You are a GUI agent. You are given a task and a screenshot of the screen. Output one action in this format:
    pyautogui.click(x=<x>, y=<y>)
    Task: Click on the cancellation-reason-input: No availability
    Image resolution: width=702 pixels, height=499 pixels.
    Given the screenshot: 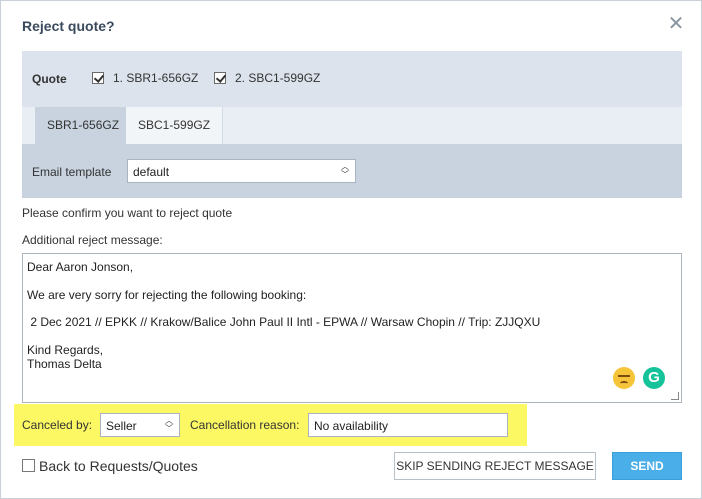 What is the action you would take?
    pyautogui.click(x=408, y=425)
    